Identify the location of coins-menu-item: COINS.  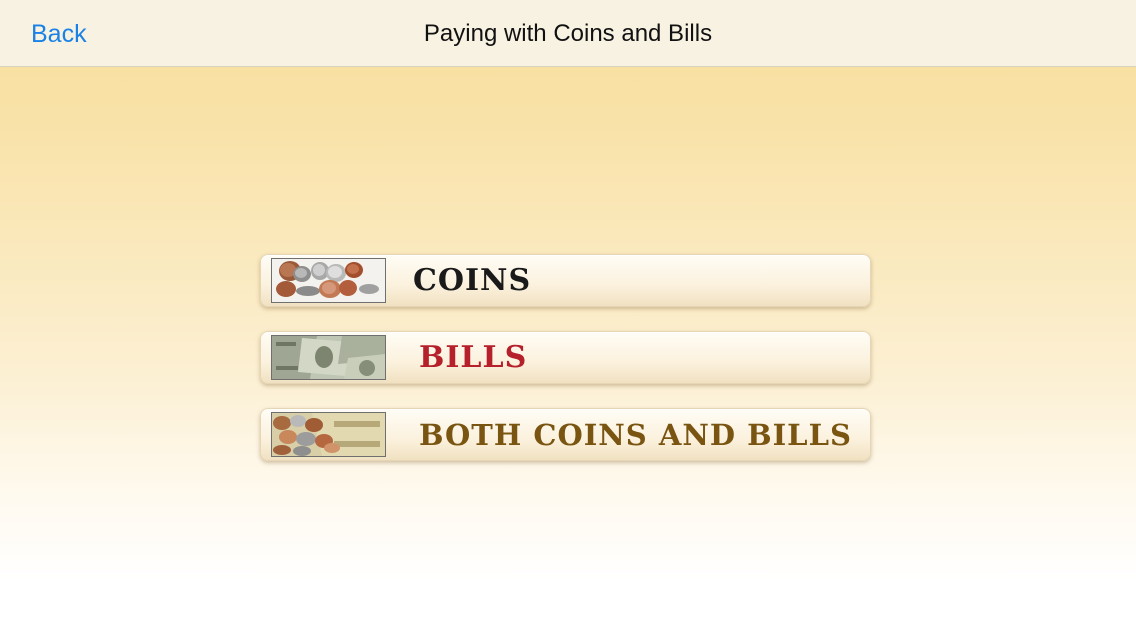
(565, 280).